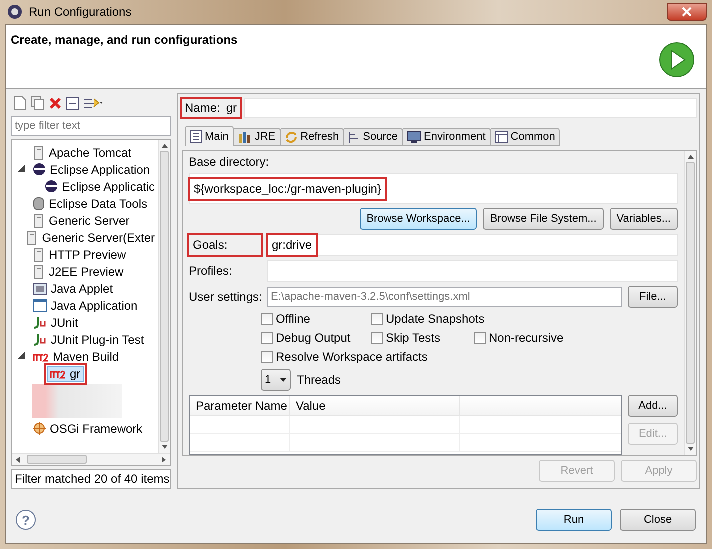 The image size is (712, 549). Describe the element at coordinates (373, 137) in the screenshot. I see `tab: Source` at that location.